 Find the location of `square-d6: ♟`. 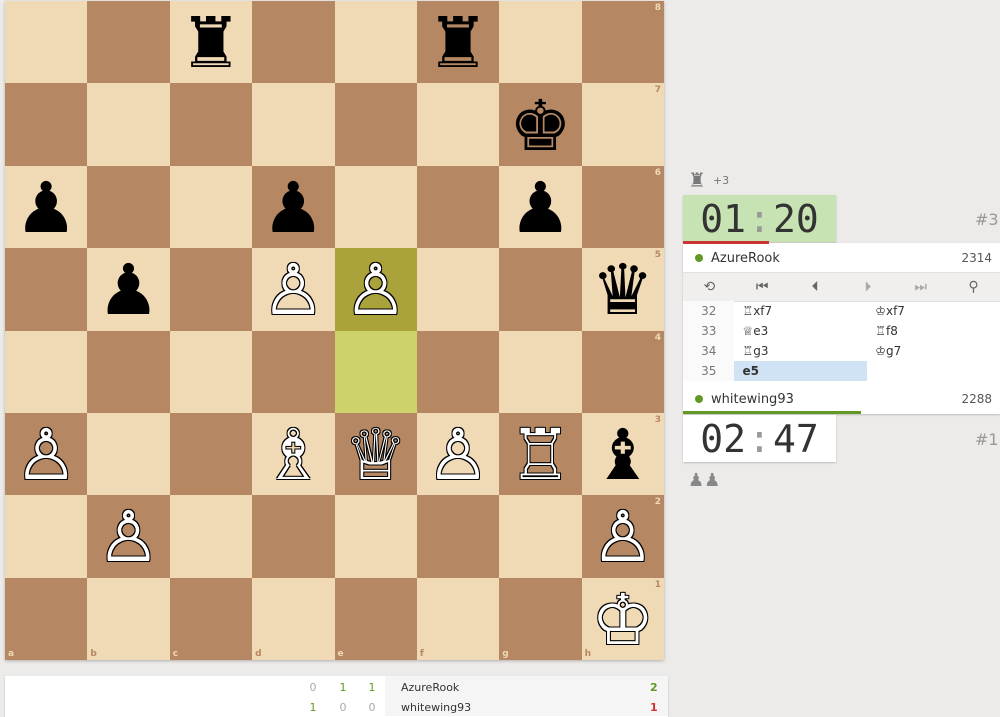

square-d6: ♟ is located at coordinates (293, 207).